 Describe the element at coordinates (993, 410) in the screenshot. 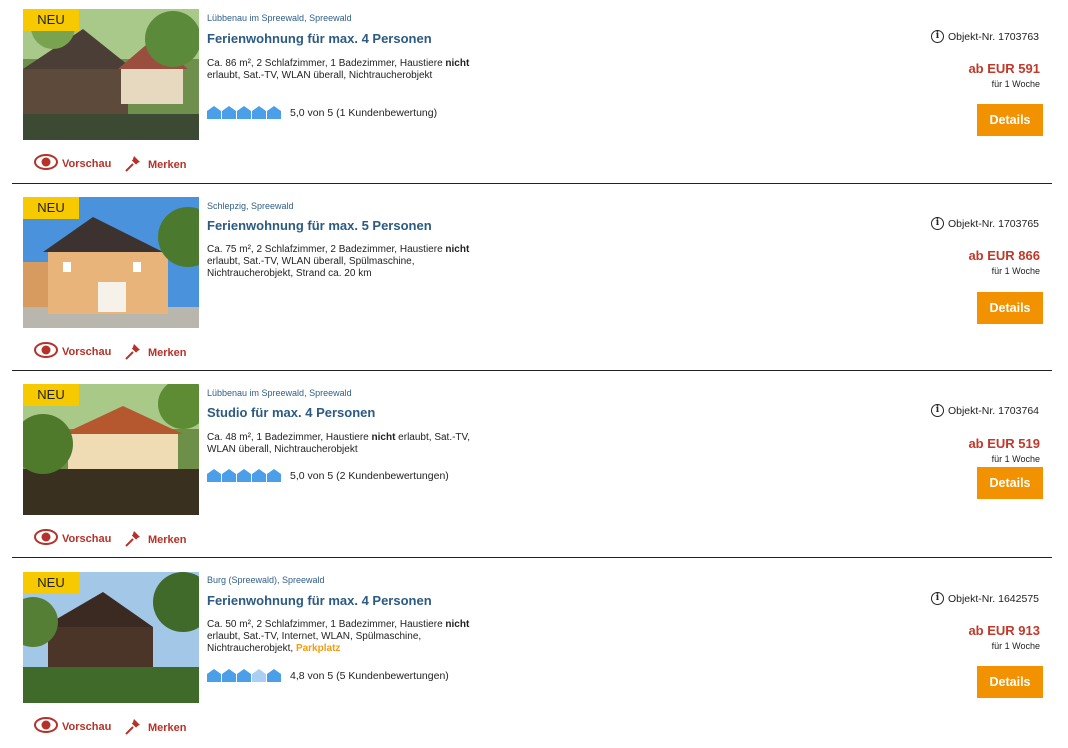

I see `object-number-text: Objekt-Nr. 1703764` at that location.